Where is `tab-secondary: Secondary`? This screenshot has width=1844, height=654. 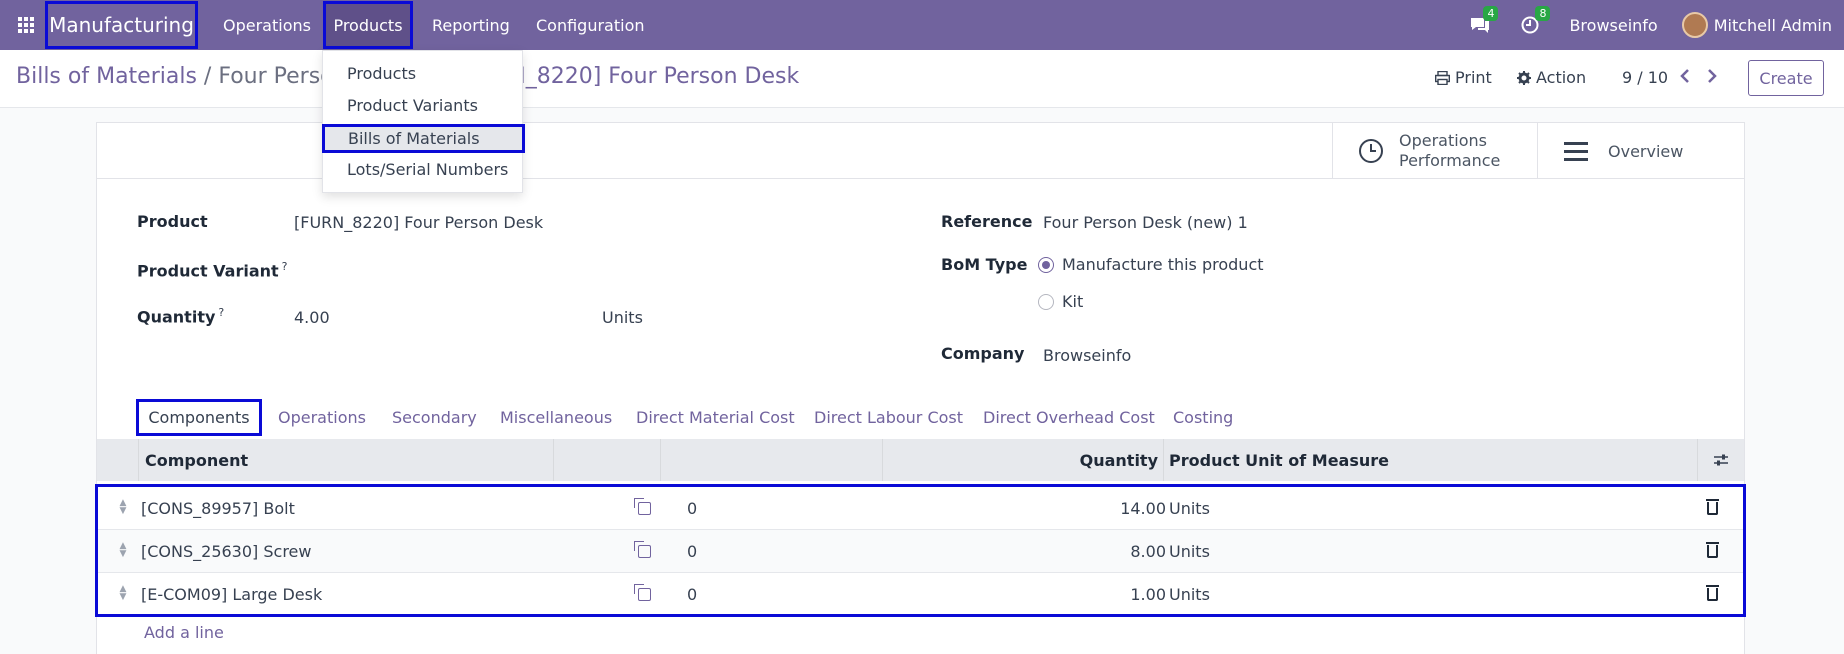
tab-secondary: Secondary is located at coordinates (434, 417).